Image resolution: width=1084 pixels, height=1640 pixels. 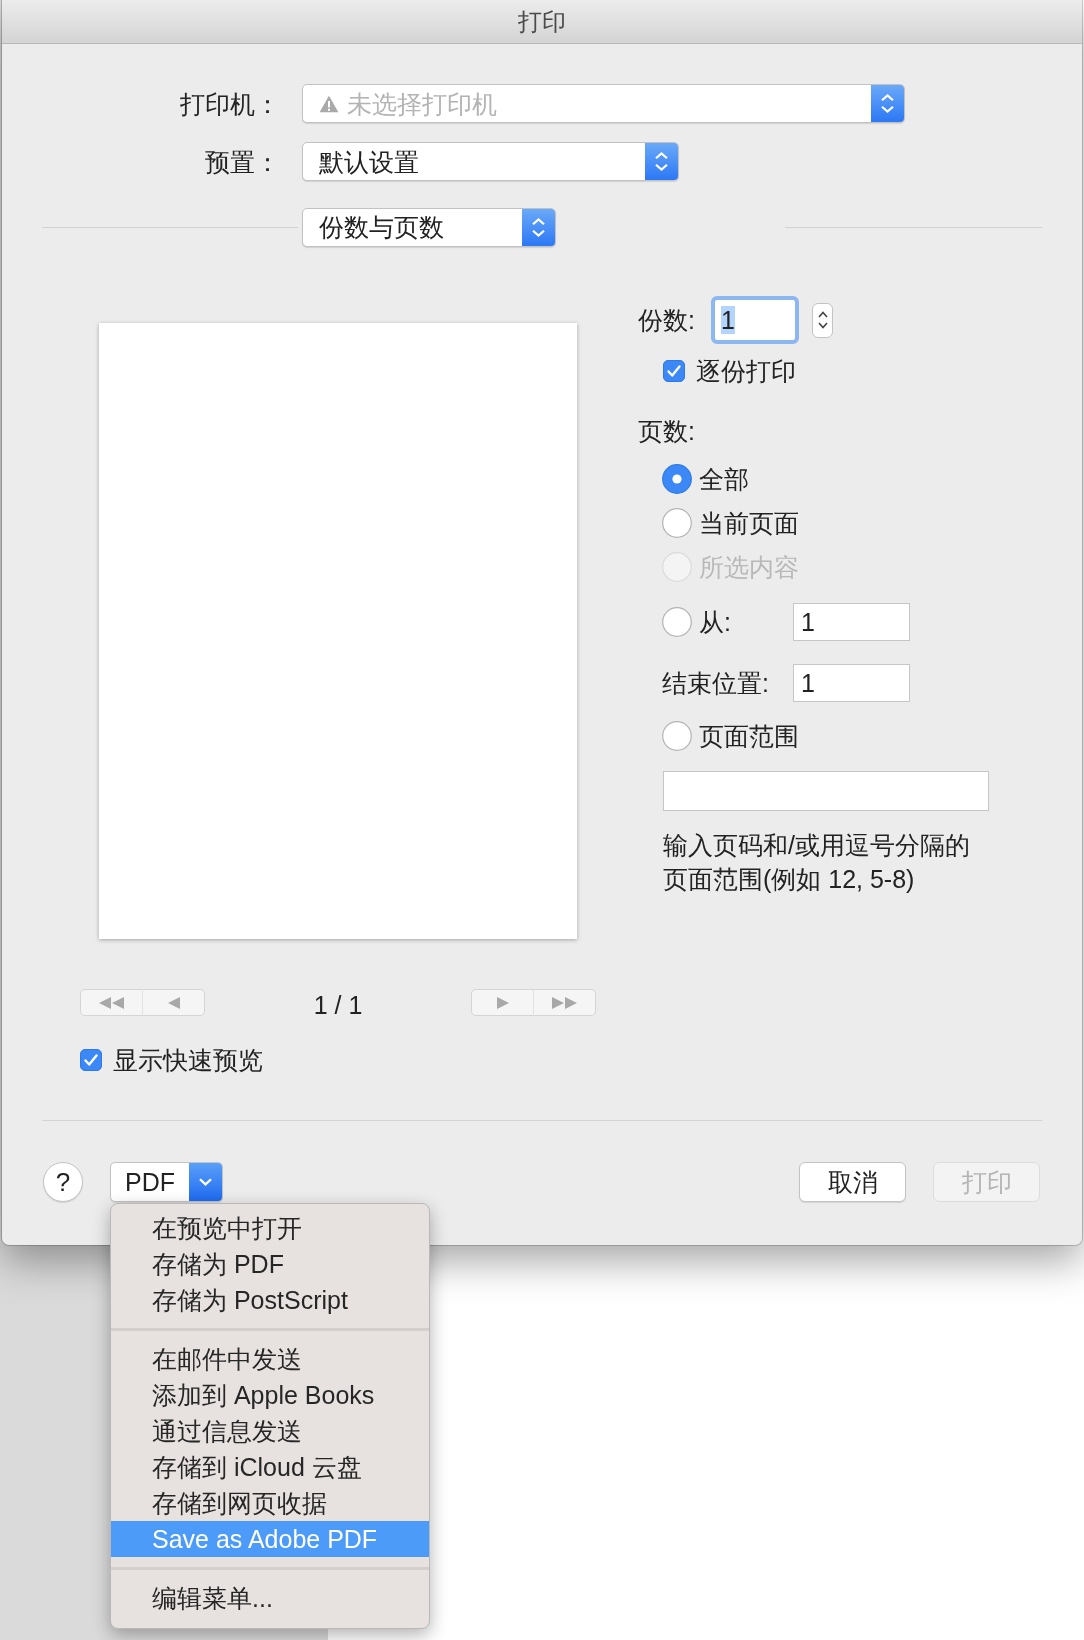 What do you see at coordinates (746, 371) in the screenshot?
I see `checkbox-label: 逐份打印` at bounding box center [746, 371].